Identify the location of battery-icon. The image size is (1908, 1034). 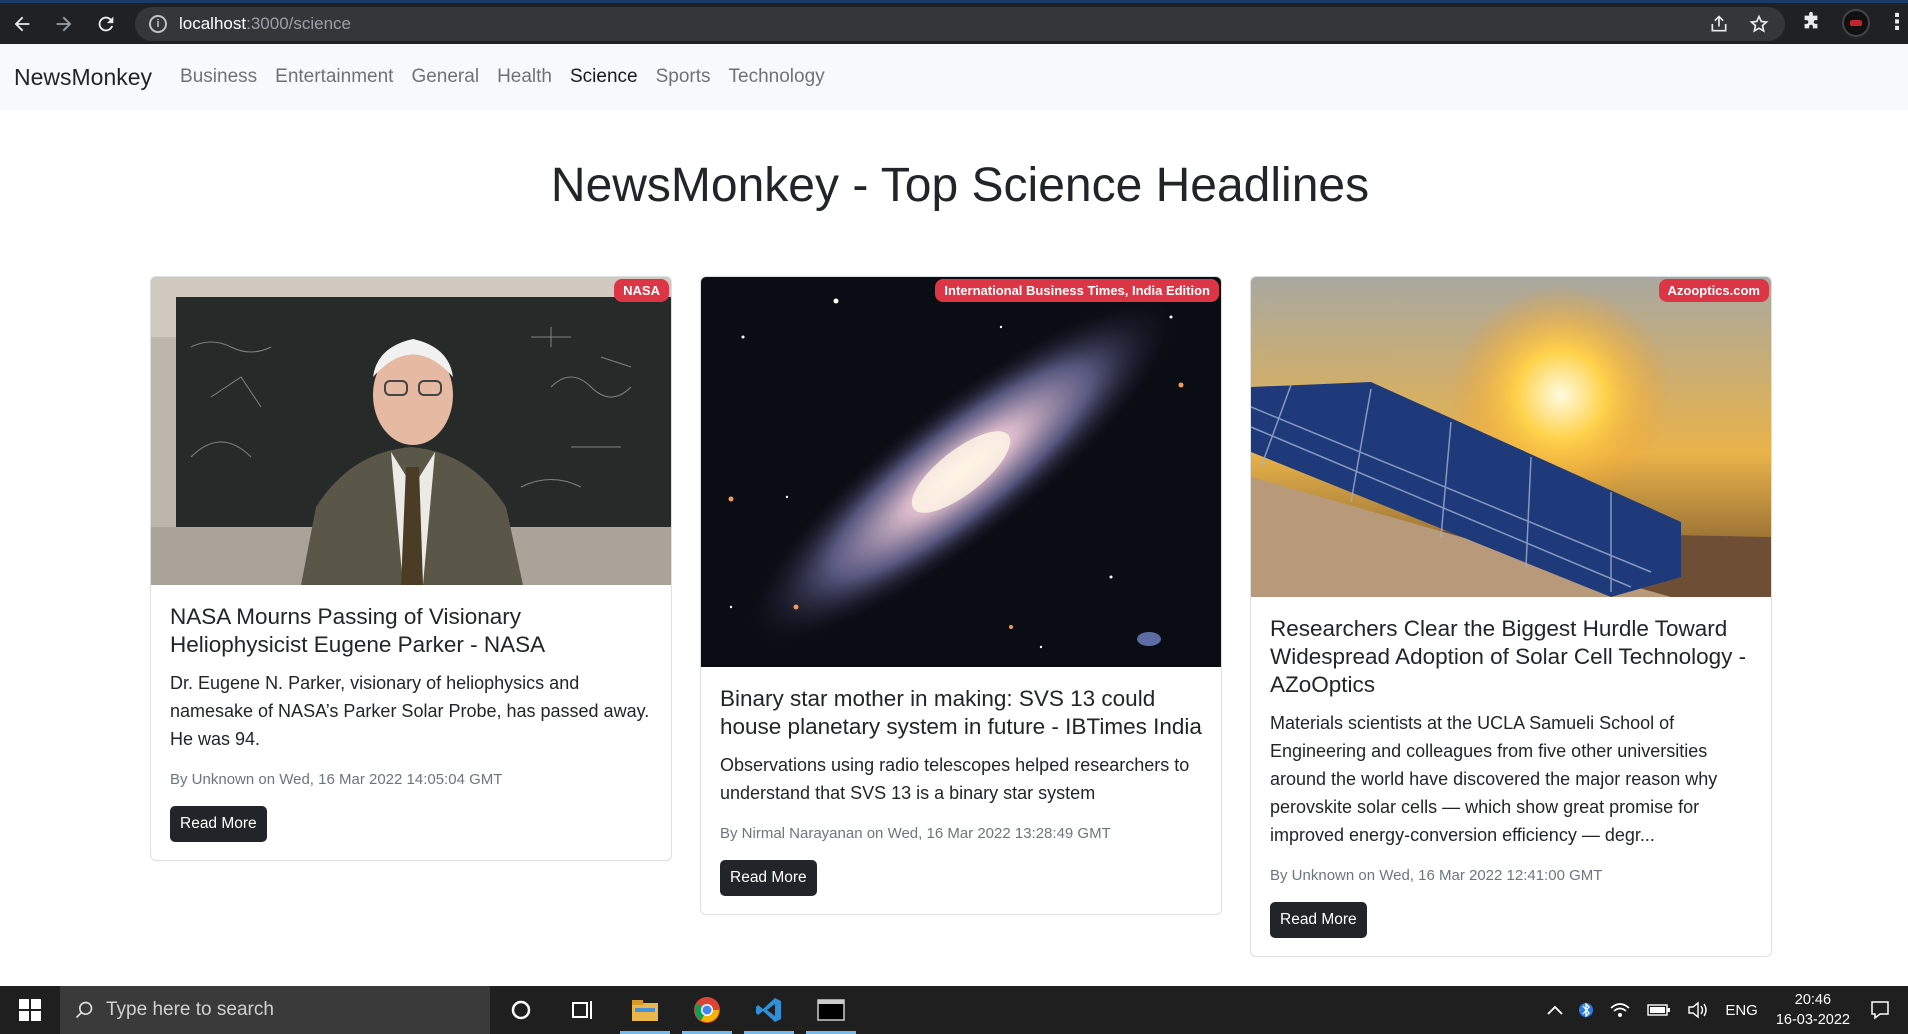
(1659, 1010).